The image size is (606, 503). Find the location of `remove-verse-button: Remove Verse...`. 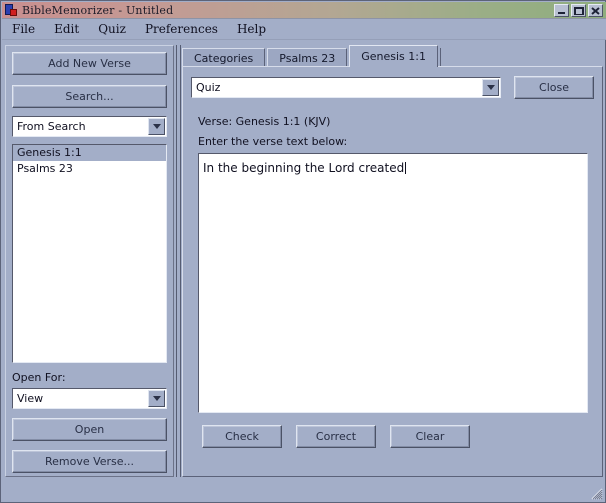

remove-verse-button: Remove Verse... is located at coordinates (89, 461).